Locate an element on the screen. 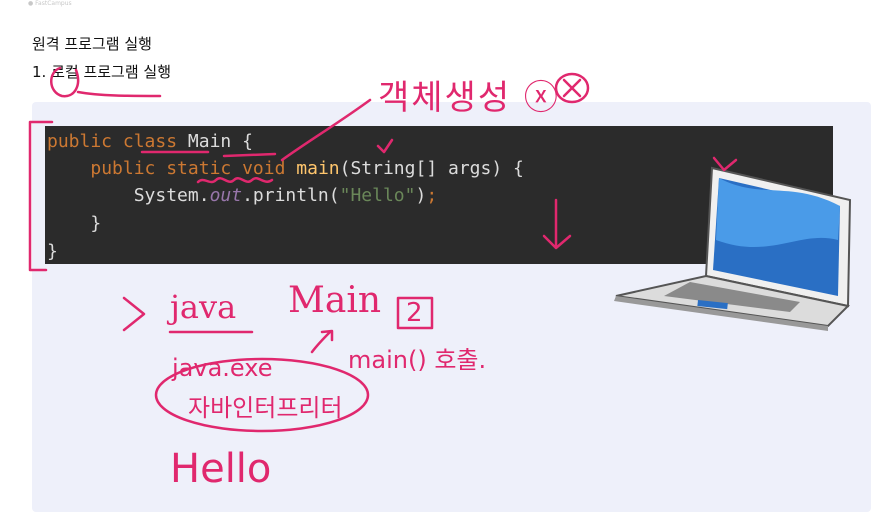 This screenshot has height=512, width=871. ink-arrow-up is located at coordinates (322, 341).